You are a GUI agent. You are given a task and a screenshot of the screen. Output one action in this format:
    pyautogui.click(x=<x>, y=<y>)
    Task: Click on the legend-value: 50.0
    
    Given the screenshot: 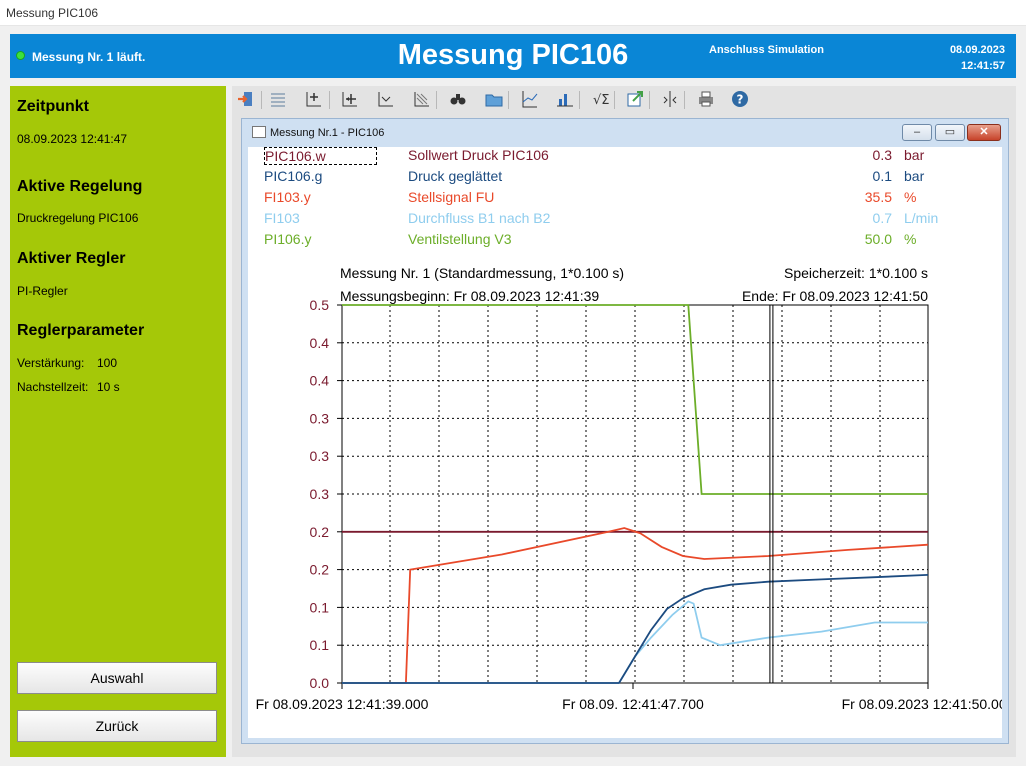 What is the action you would take?
    pyautogui.click(x=878, y=239)
    